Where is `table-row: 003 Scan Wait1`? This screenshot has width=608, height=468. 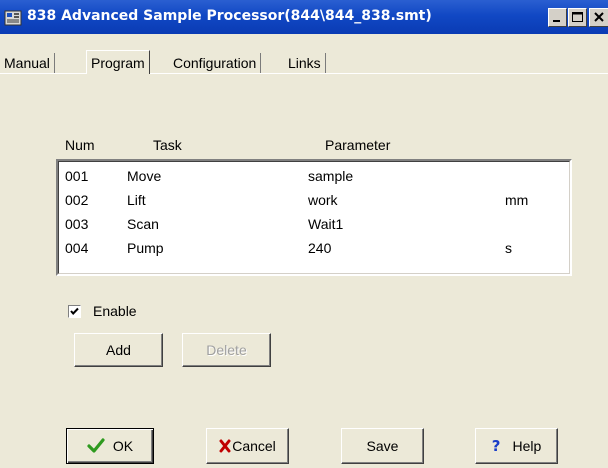
table-row: 003 Scan Wait1 is located at coordinates (314, 225).